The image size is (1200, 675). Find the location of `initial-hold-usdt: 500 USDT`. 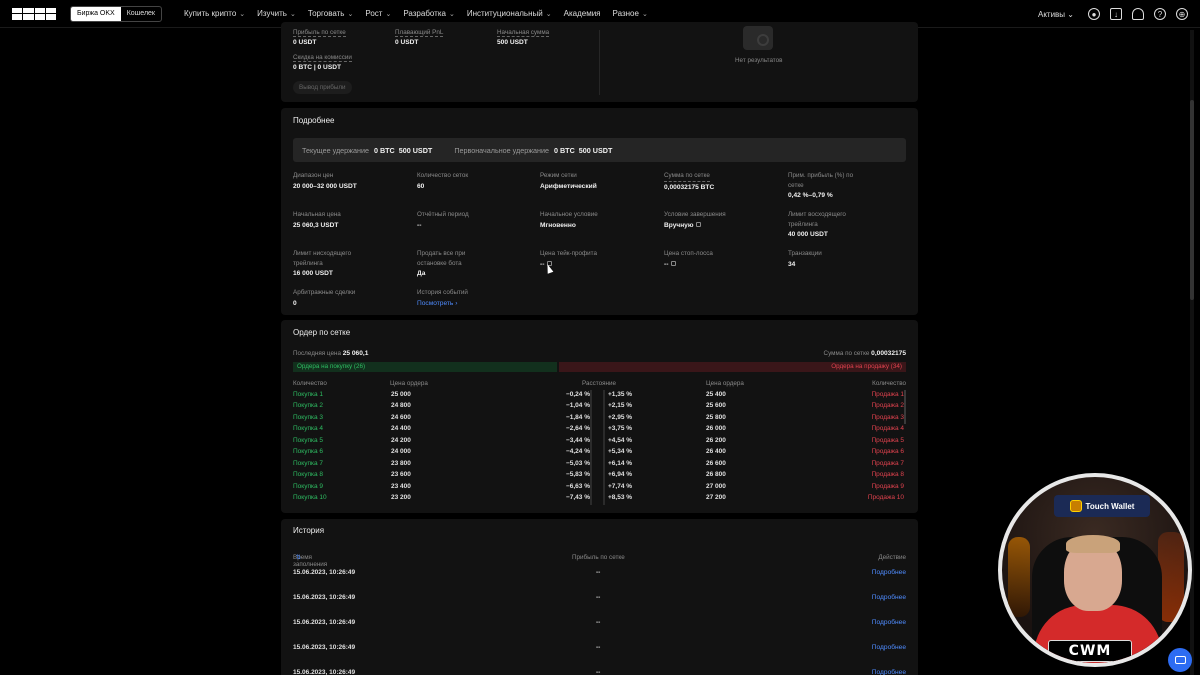

initial-hold-usdt: 500 USDT is located at coordinates (595, 150).